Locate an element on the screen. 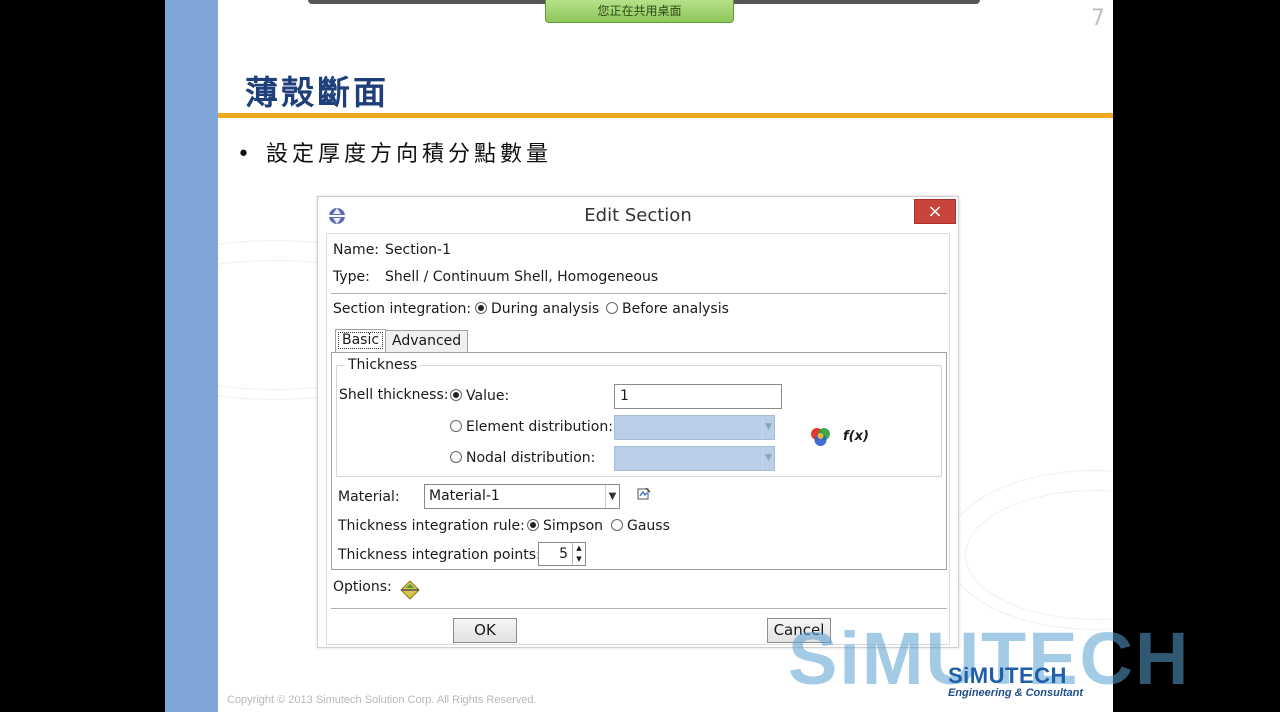 This screenshot has width=1280, height=712. dialog-titlebar: Edit Section × is located at coordinates (638, 215).